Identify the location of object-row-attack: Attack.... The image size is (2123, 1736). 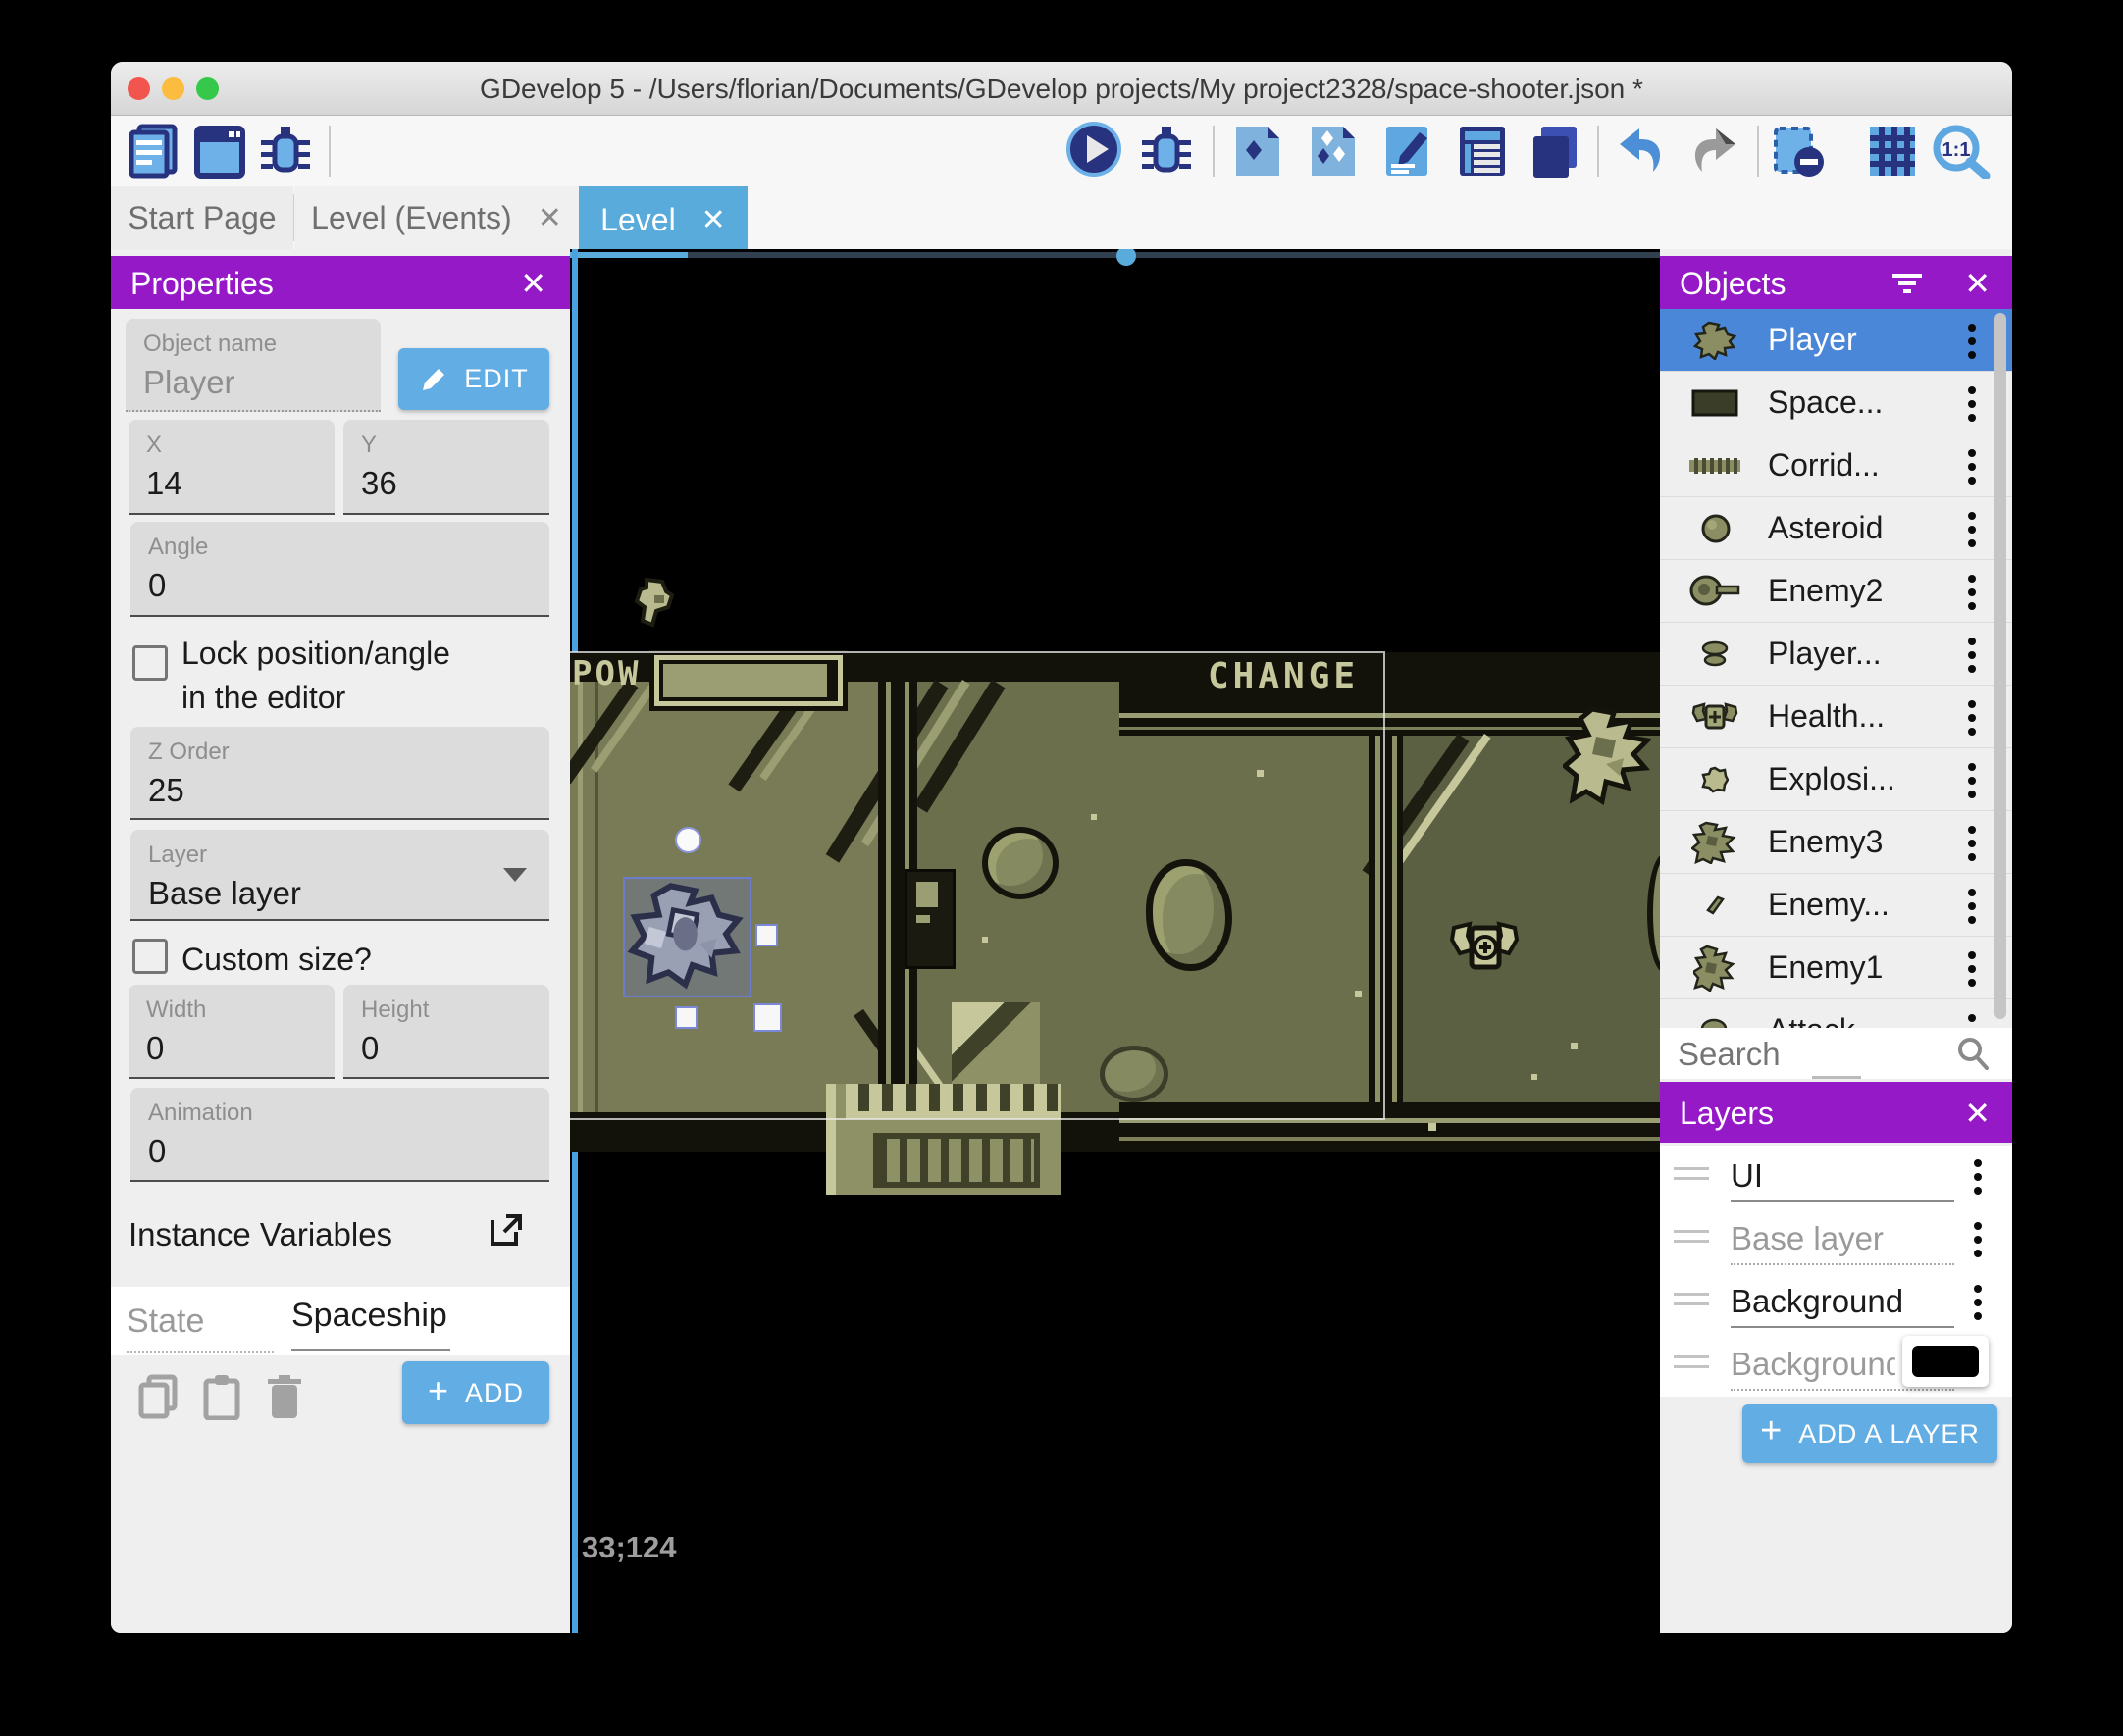
(1836, 1014).